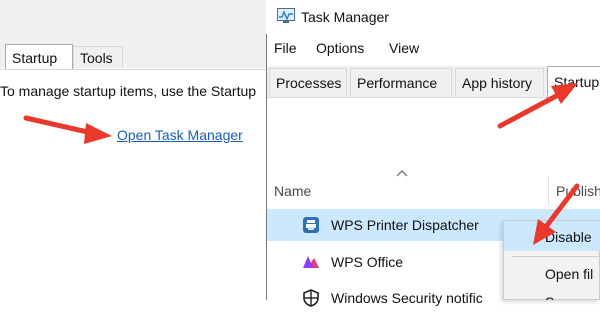 The width and height of the screenshot is (600, 316). What do you see at coordinates (537, 106) in the screenshot?
I see `annotation-arrow-to-startup-tab` at bounding box center [537, 106].